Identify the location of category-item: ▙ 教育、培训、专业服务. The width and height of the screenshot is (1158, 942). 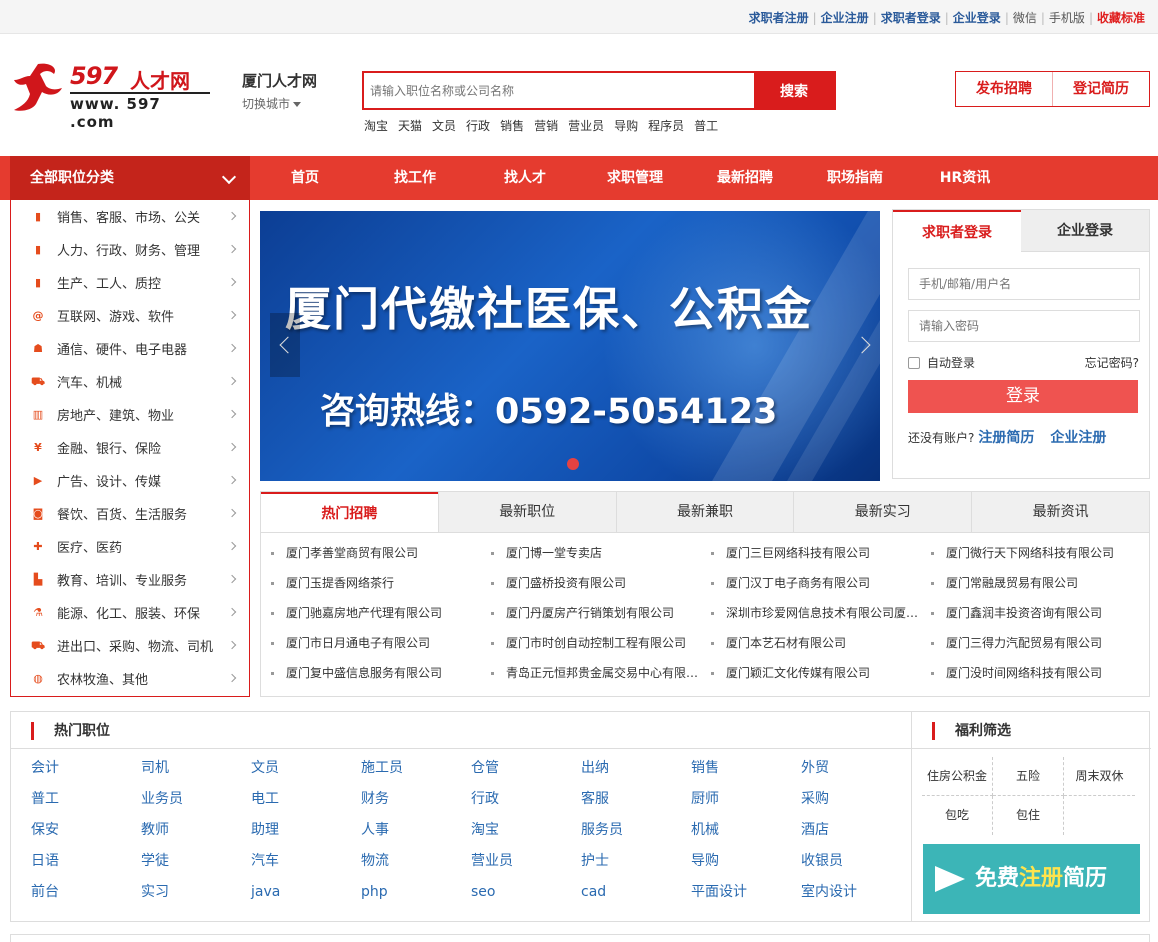
(130, 579).